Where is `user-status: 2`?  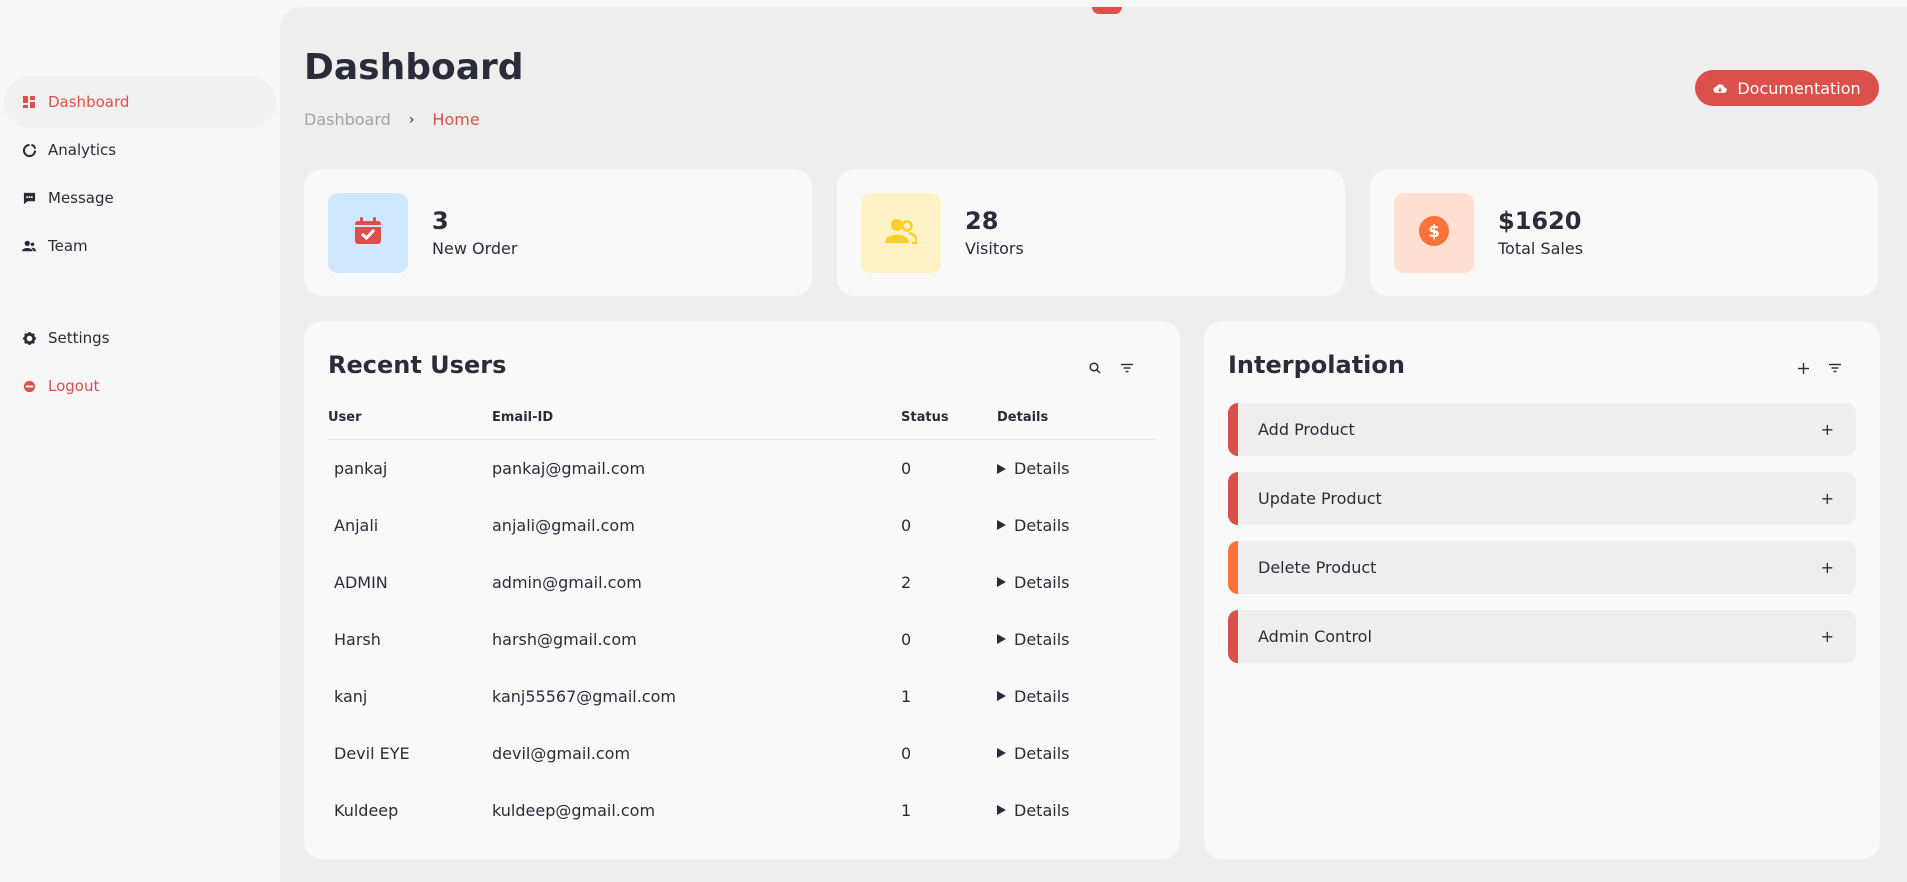
user-status: 2 is located at coordinates (906, 582).